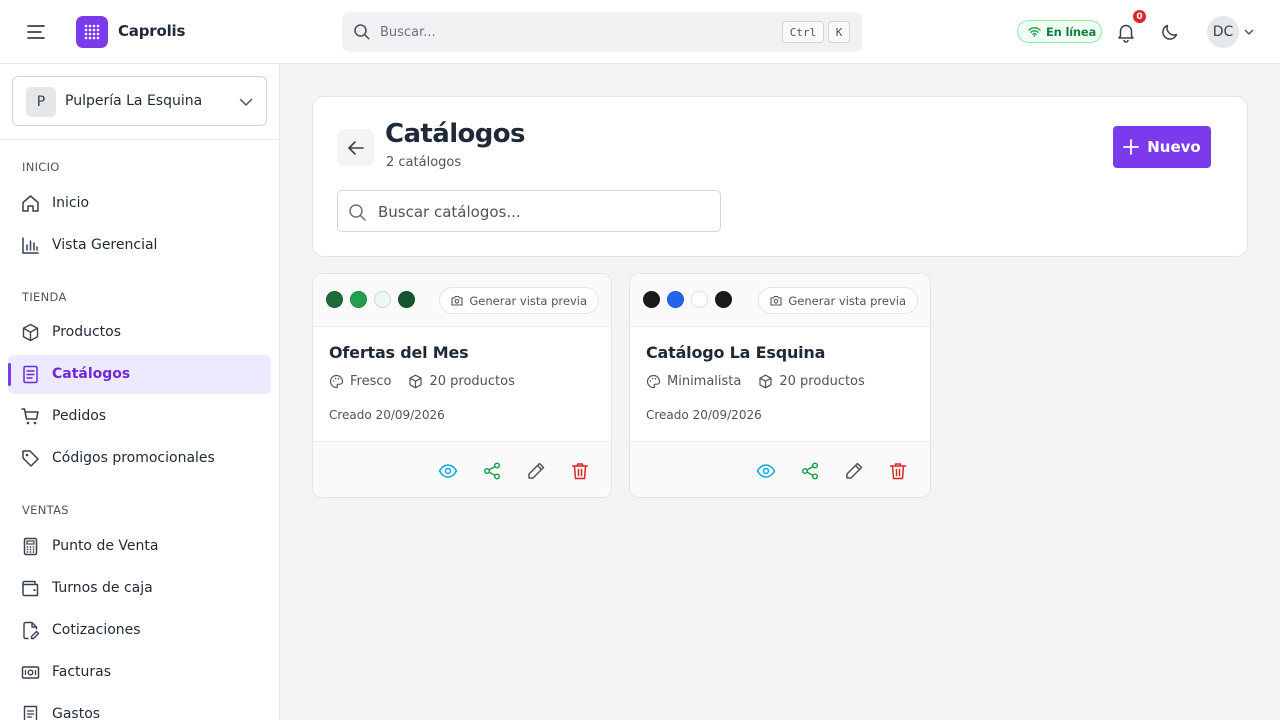 The image size is (1280, 720). What do you see at coordinates (133, 458) in the screenshot?
I see `sidebar-item-label: Códigos promocionales` at bounding box center [133, 458].